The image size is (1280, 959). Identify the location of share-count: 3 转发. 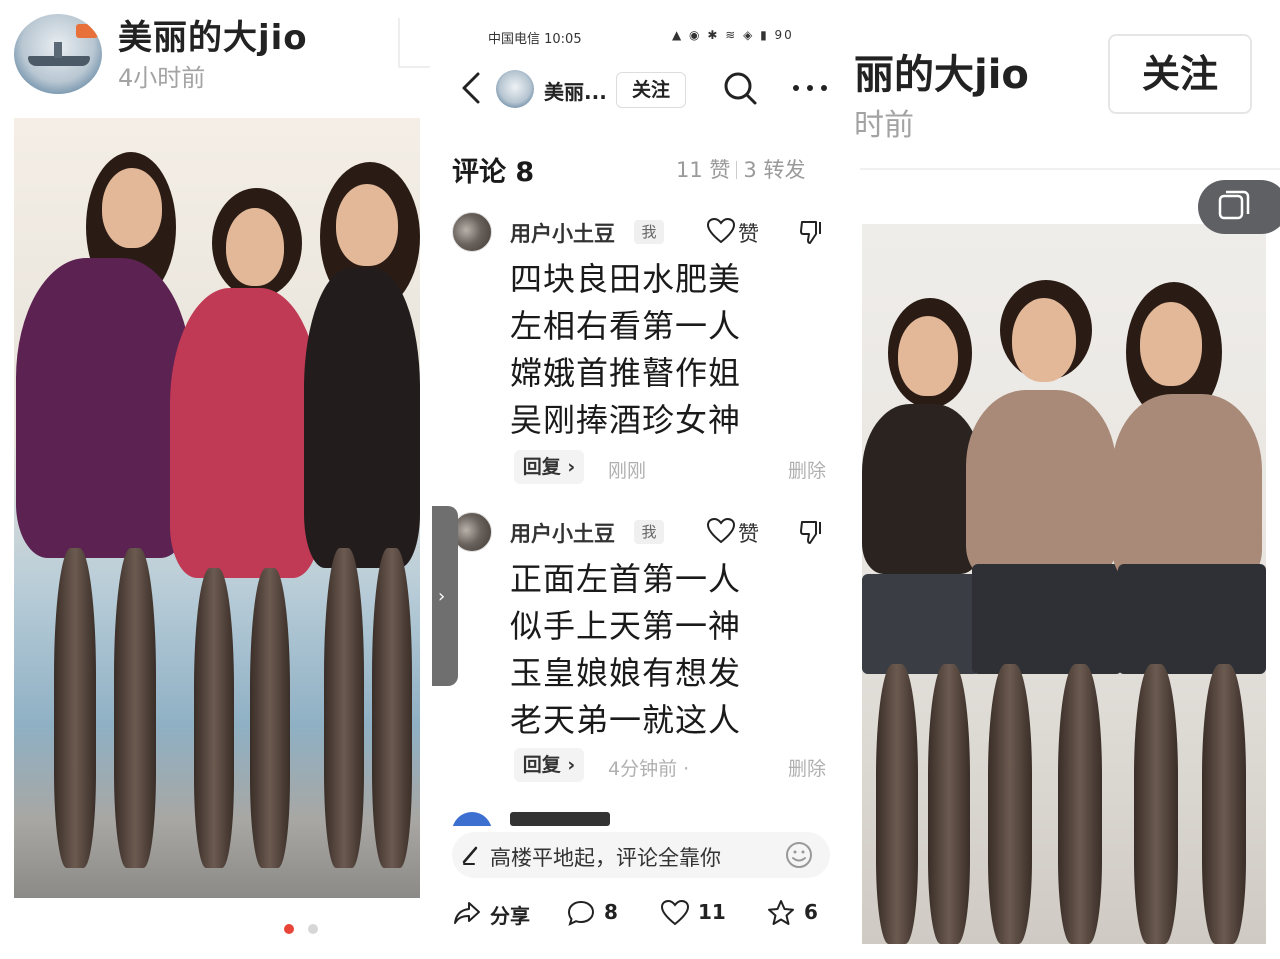
(774, 170).